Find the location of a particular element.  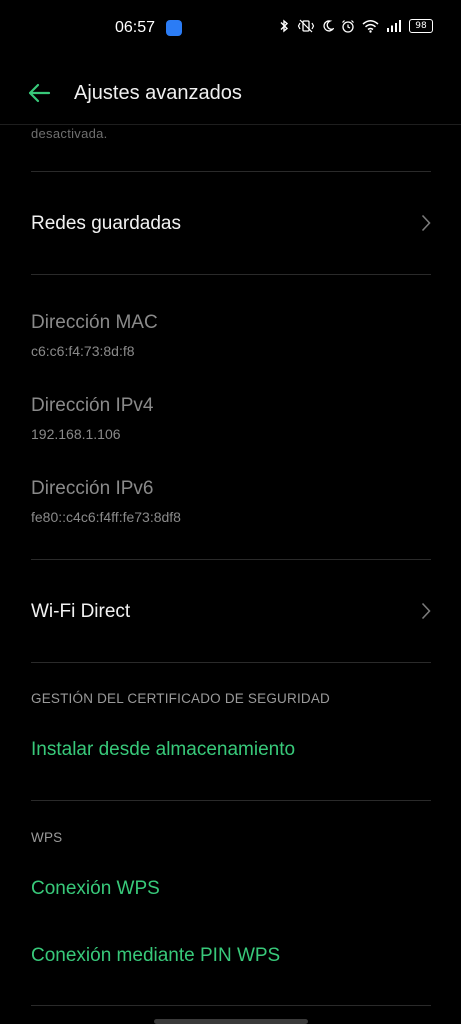

wifi-direct-label: Wi-Fi Direct is located at coordinates (81, 611).